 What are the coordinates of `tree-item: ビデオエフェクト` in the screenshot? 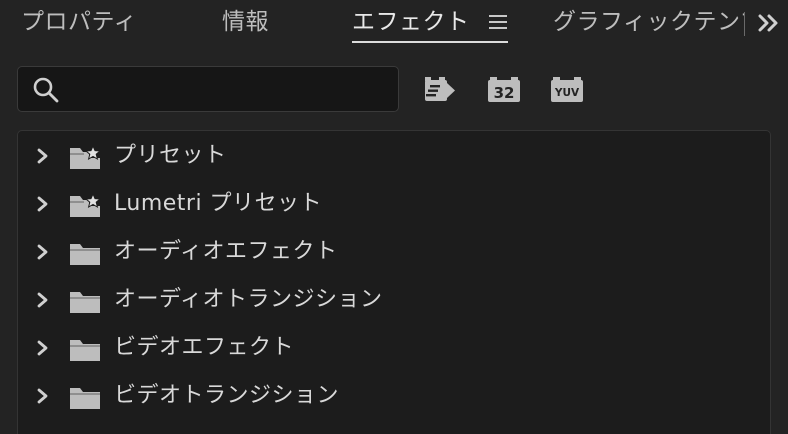 It's located at (394, 348).